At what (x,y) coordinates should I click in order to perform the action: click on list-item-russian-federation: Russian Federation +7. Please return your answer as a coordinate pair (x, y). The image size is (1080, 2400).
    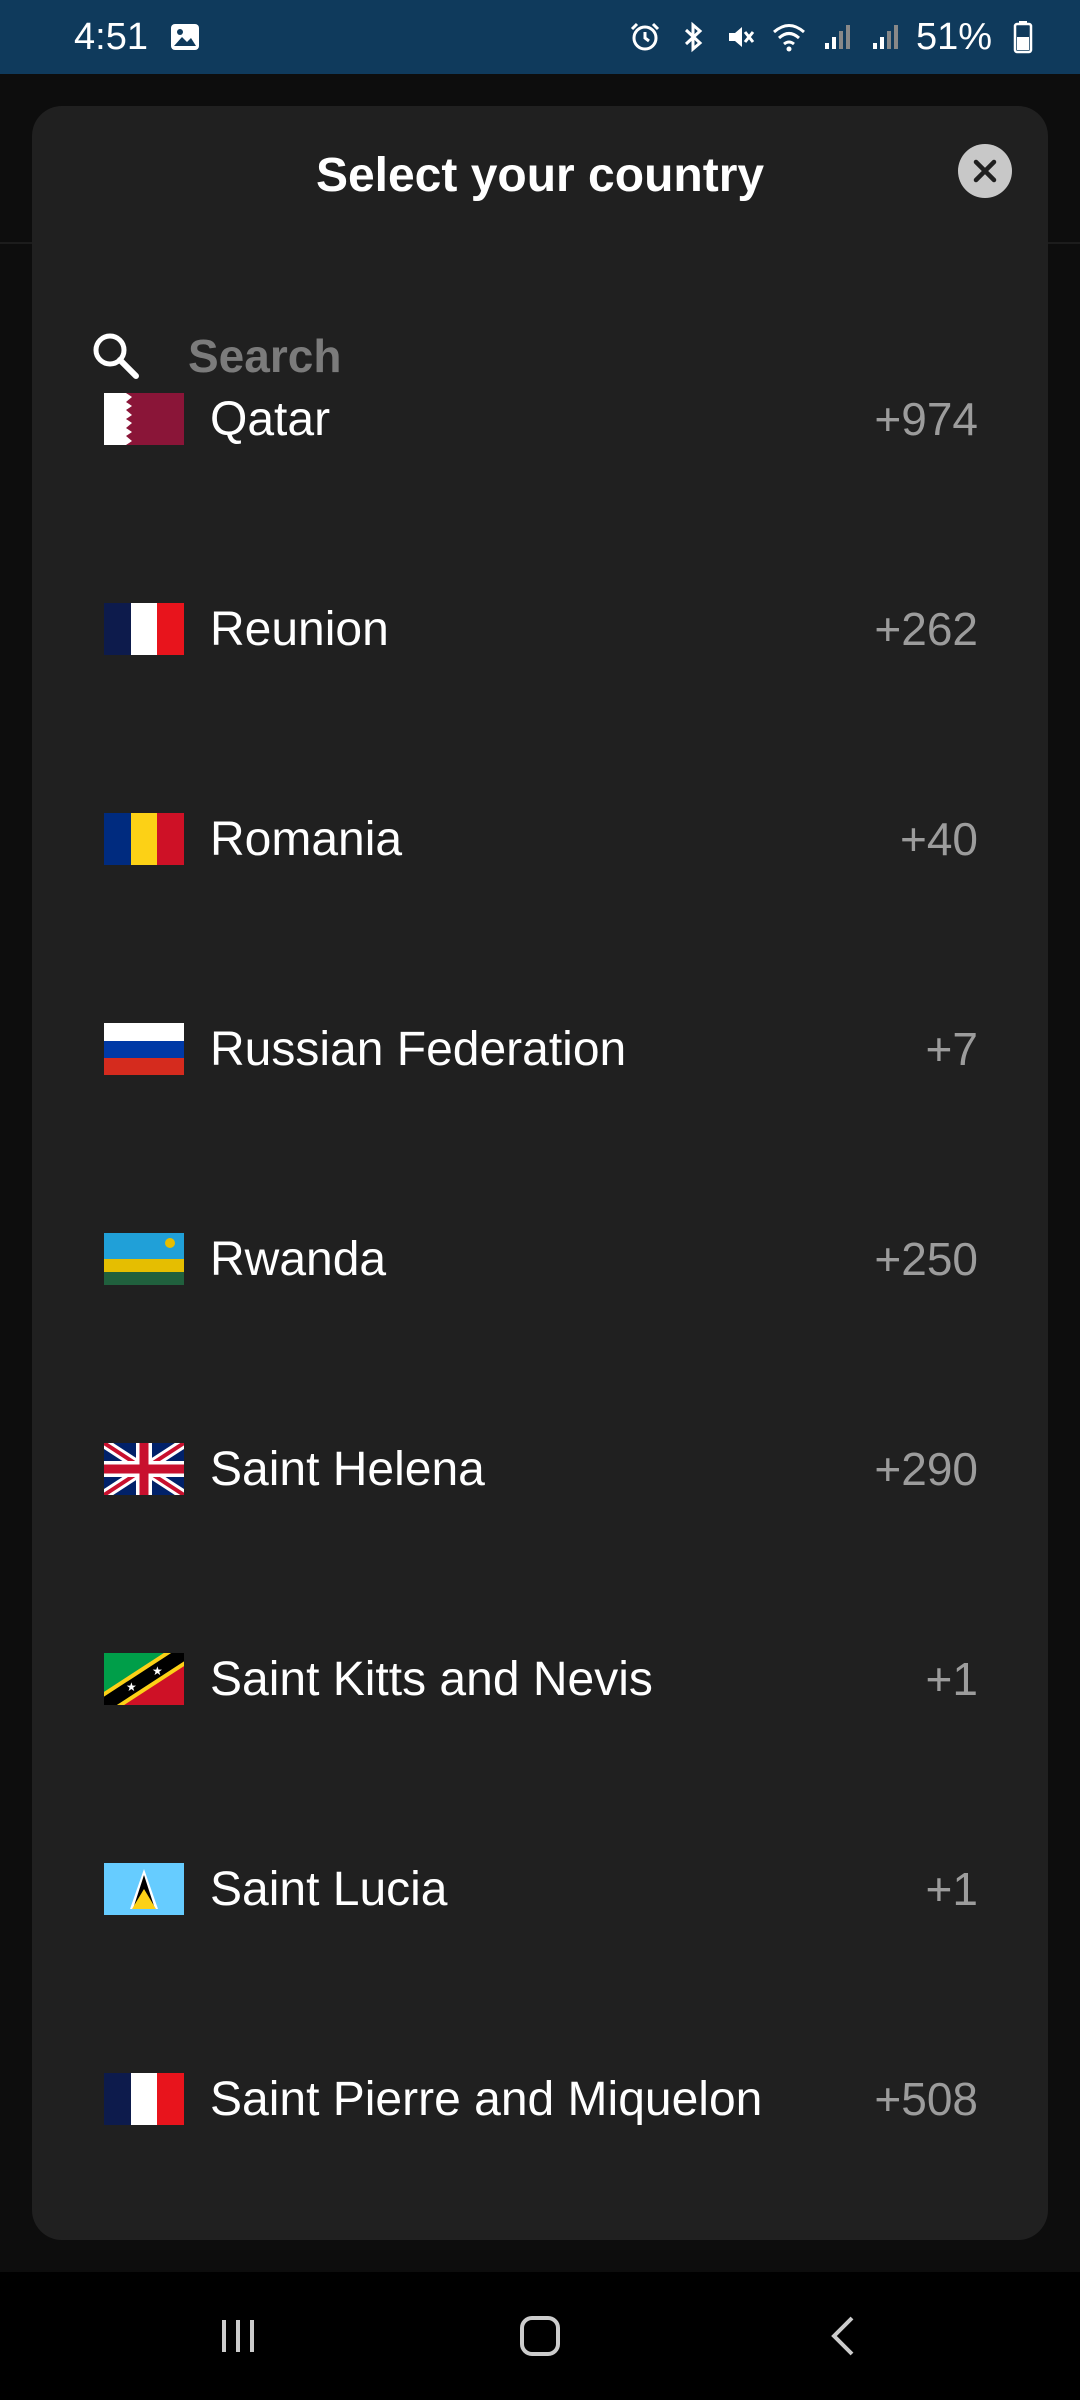
    Looking at the image, I should click on (540, 1049).